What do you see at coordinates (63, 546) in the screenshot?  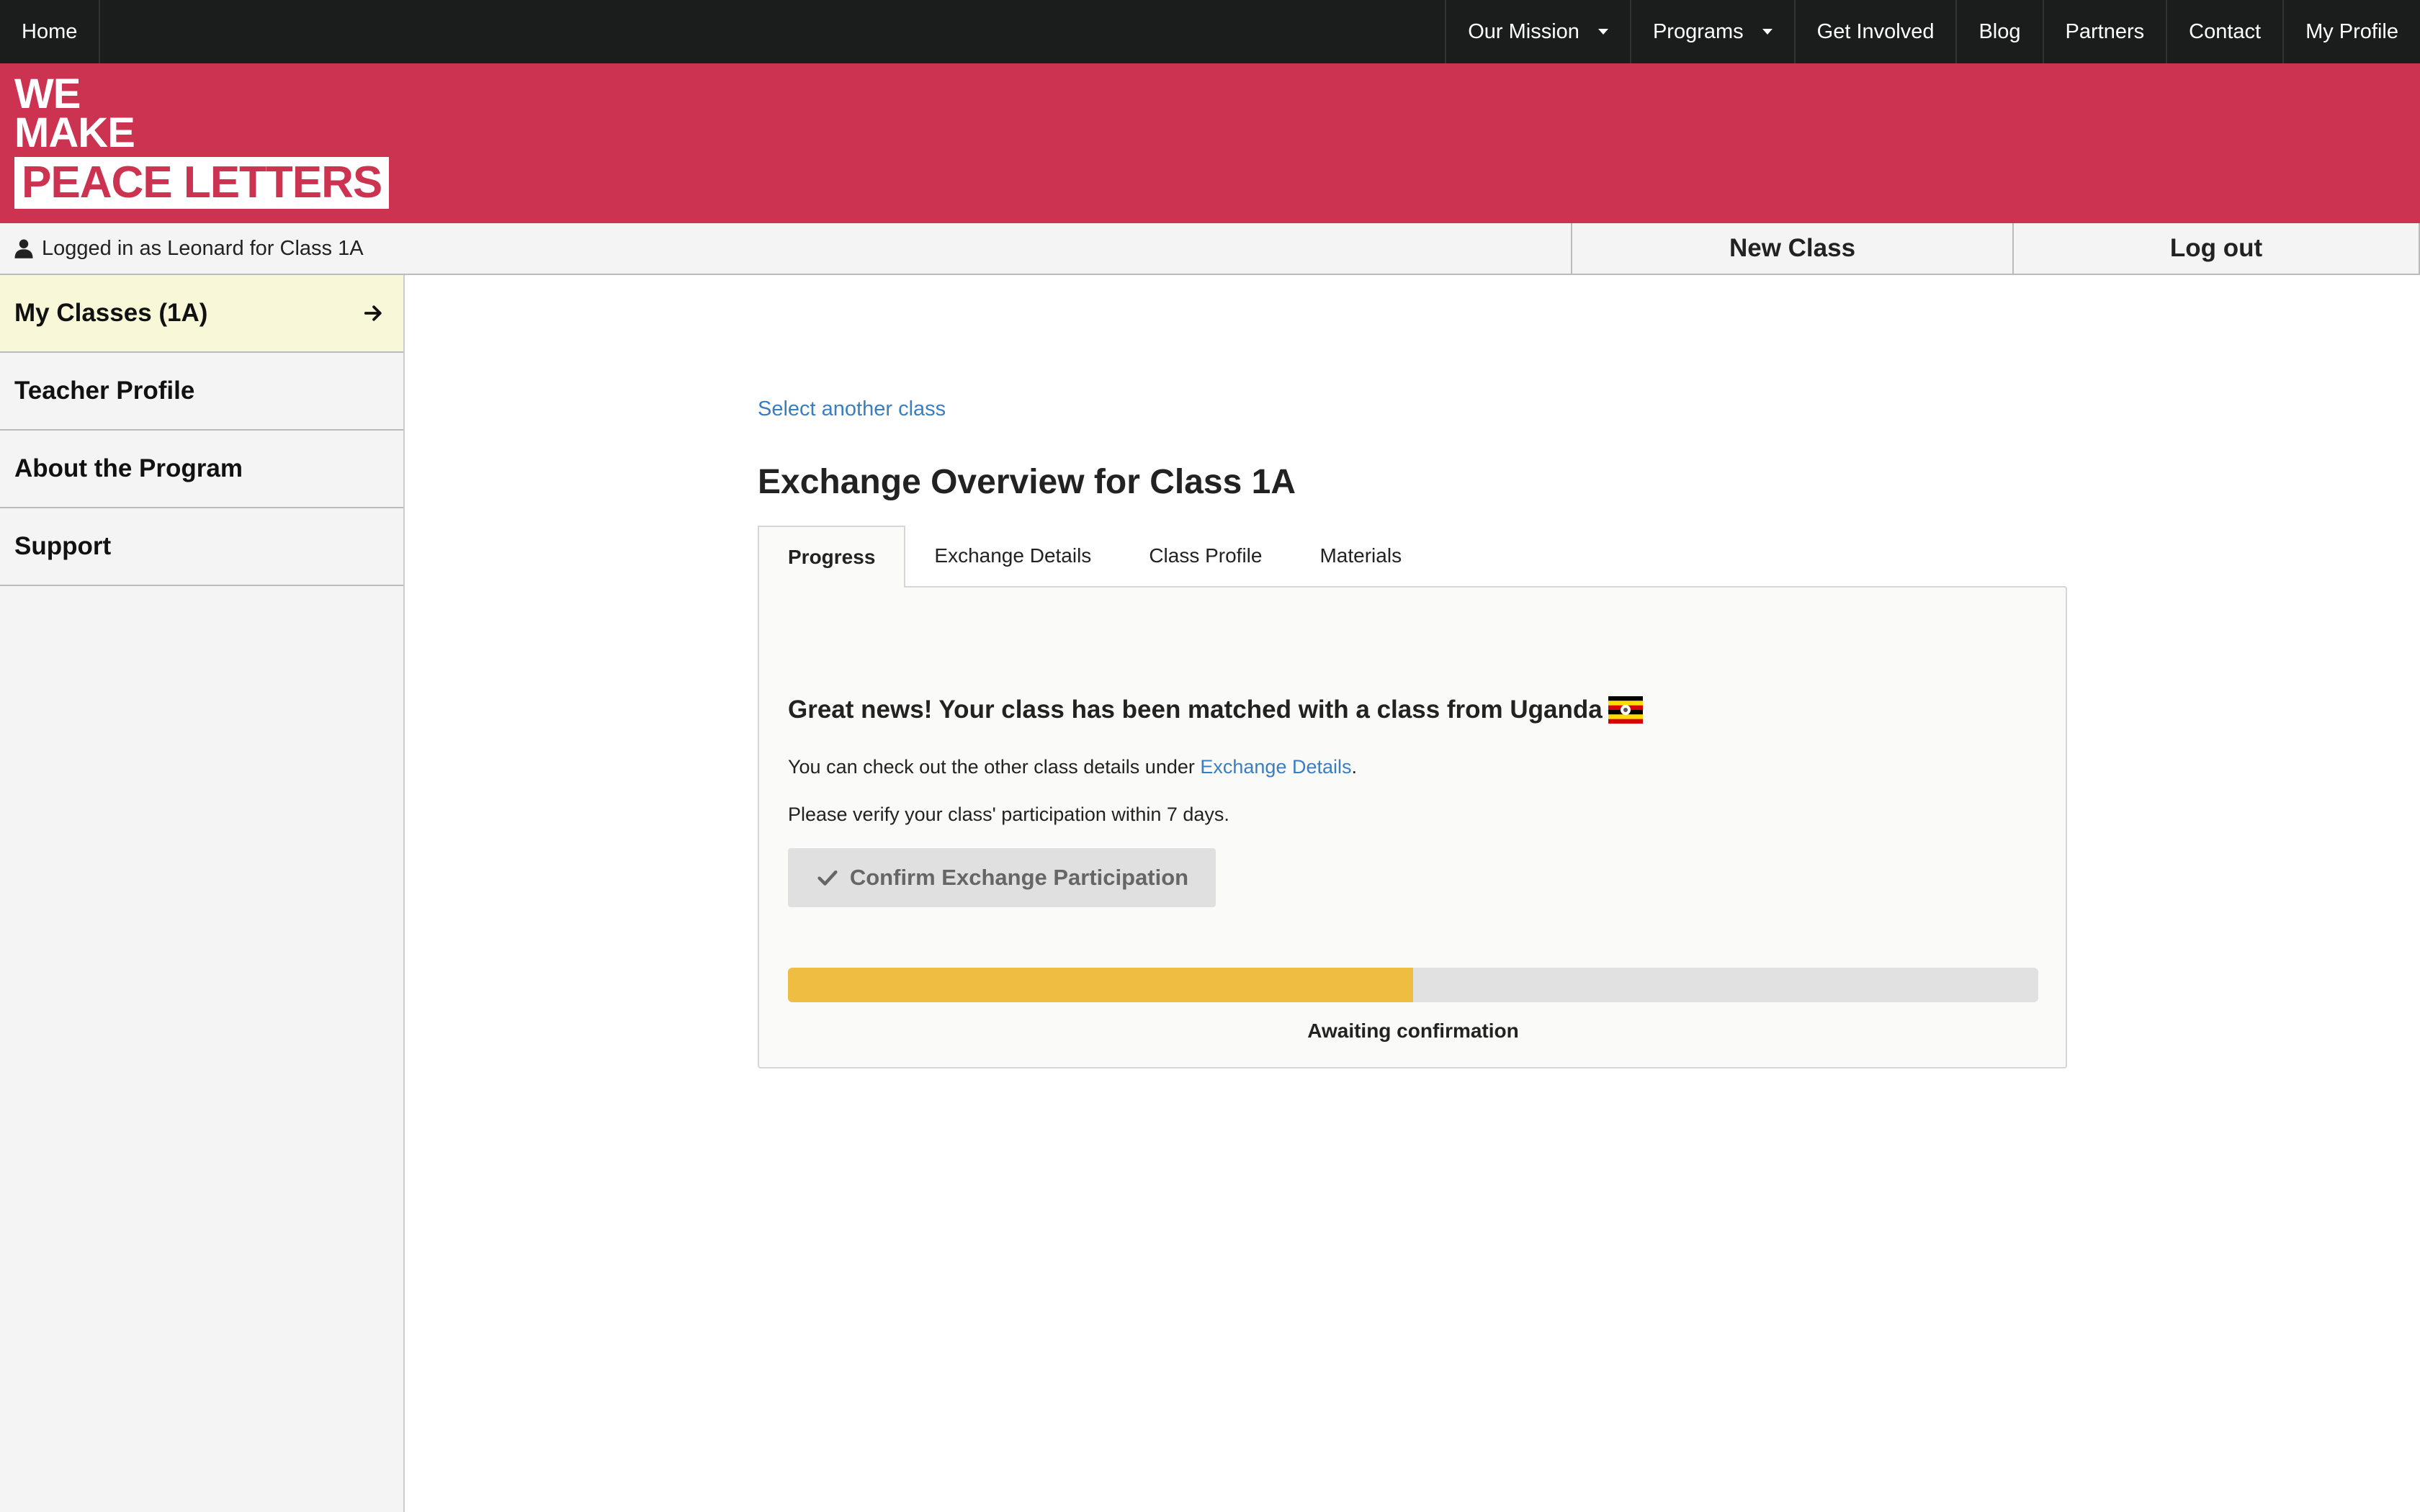 I see `sidebar-item-label: Support` at bounding box center [63, 546].